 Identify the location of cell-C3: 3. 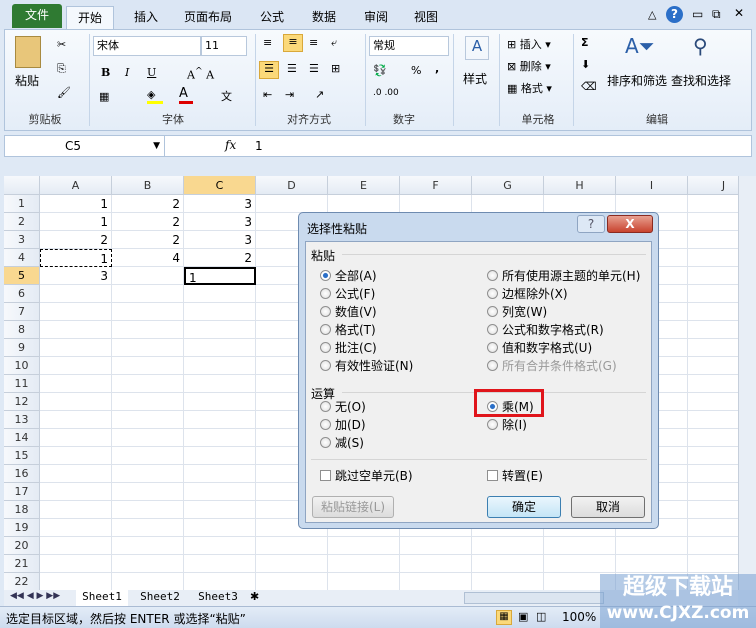
(220, 240).